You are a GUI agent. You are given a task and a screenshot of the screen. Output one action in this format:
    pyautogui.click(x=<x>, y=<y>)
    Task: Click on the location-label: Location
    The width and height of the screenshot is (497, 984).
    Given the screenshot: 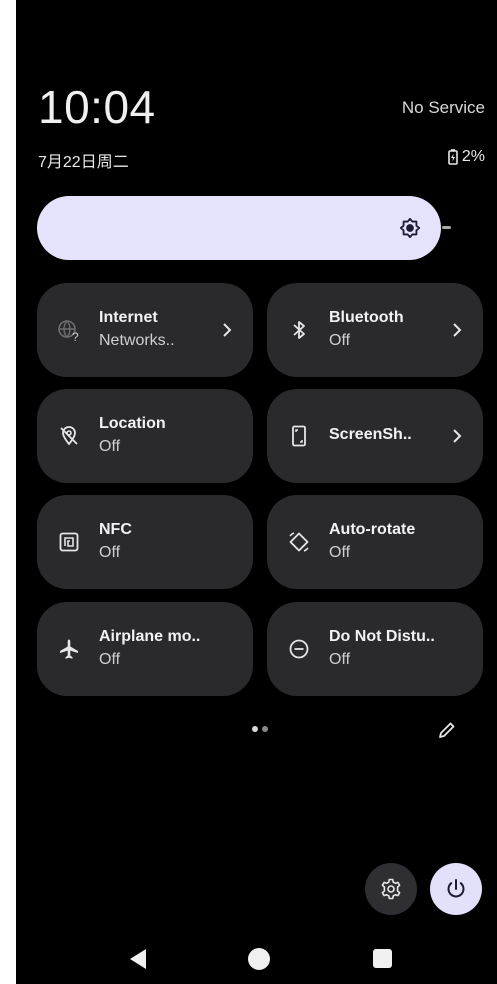 What is the action you would take?
    pyautogui.click(x=132, y=423)
    